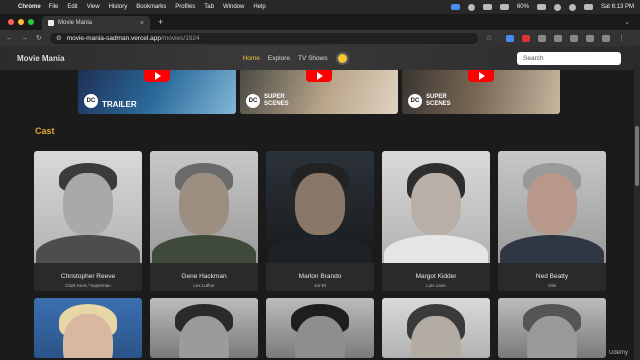  I want to click on video-label: SUPER SCENES, so click(276, 101).